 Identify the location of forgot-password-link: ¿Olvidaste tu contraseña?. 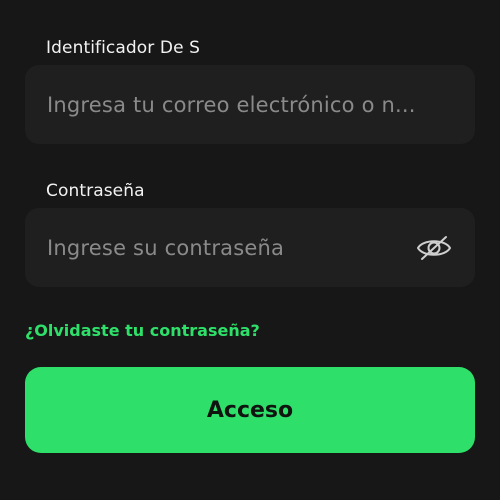
(142, 330).